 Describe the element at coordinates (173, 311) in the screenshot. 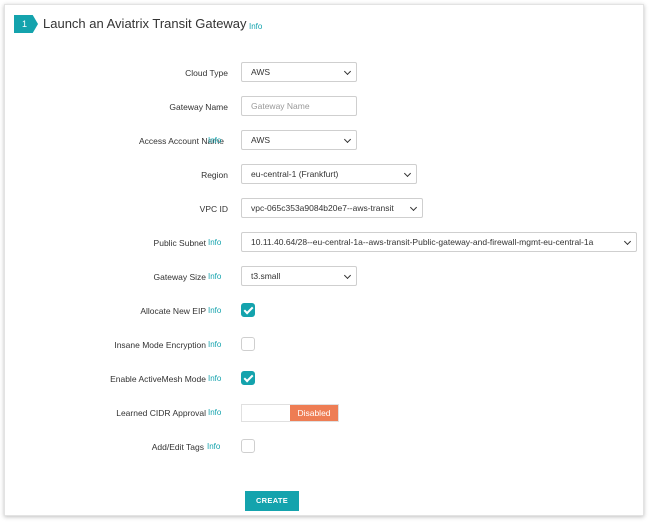

I see `allocate-eip-label: Allocate New EIP` at that location.